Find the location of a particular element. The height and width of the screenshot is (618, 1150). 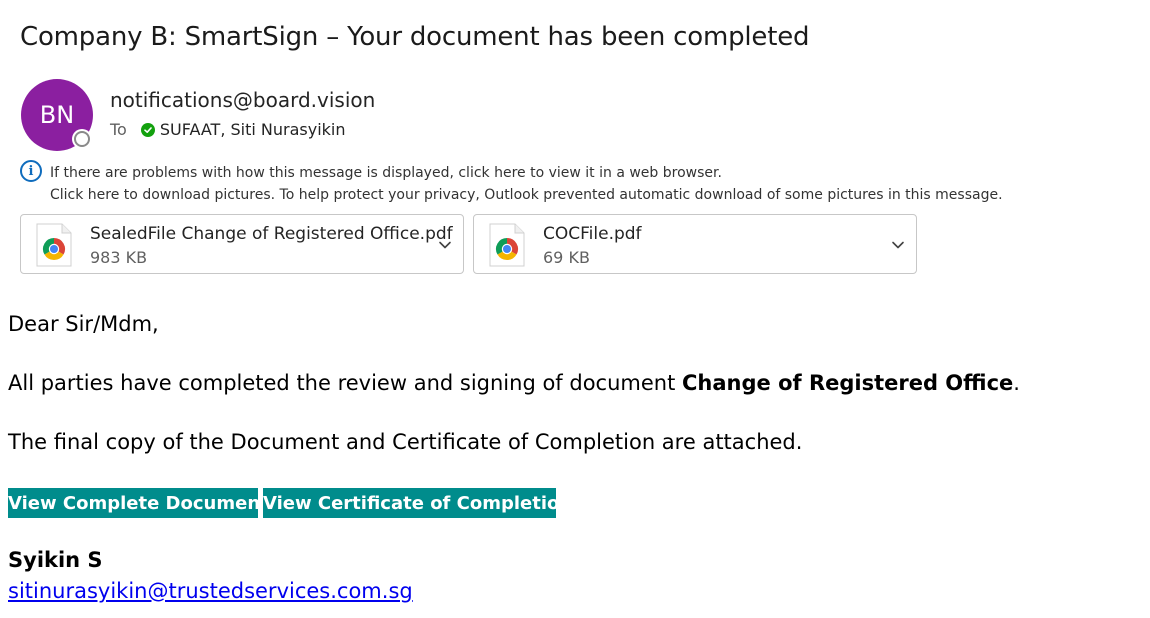

view-complete-document-button: View Complete Document is located at coordinates (138, 503).